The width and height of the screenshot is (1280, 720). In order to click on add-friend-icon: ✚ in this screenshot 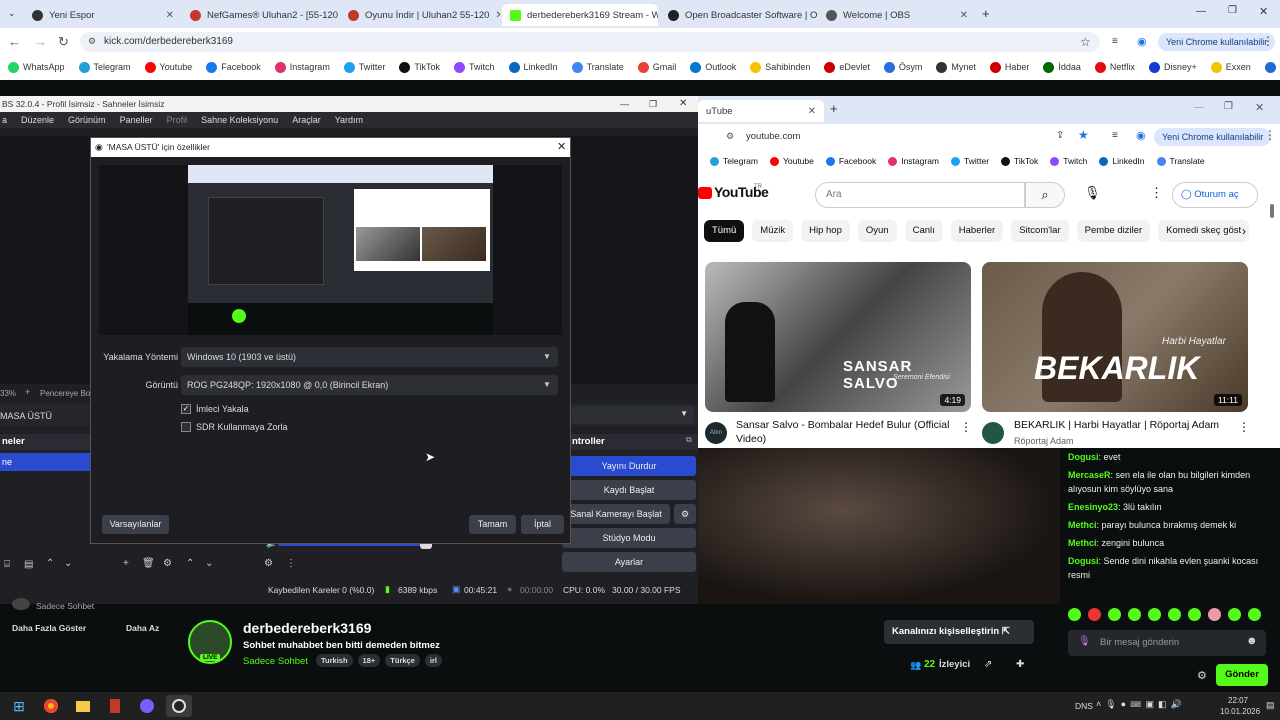, I will do `click(1020, 664)`.